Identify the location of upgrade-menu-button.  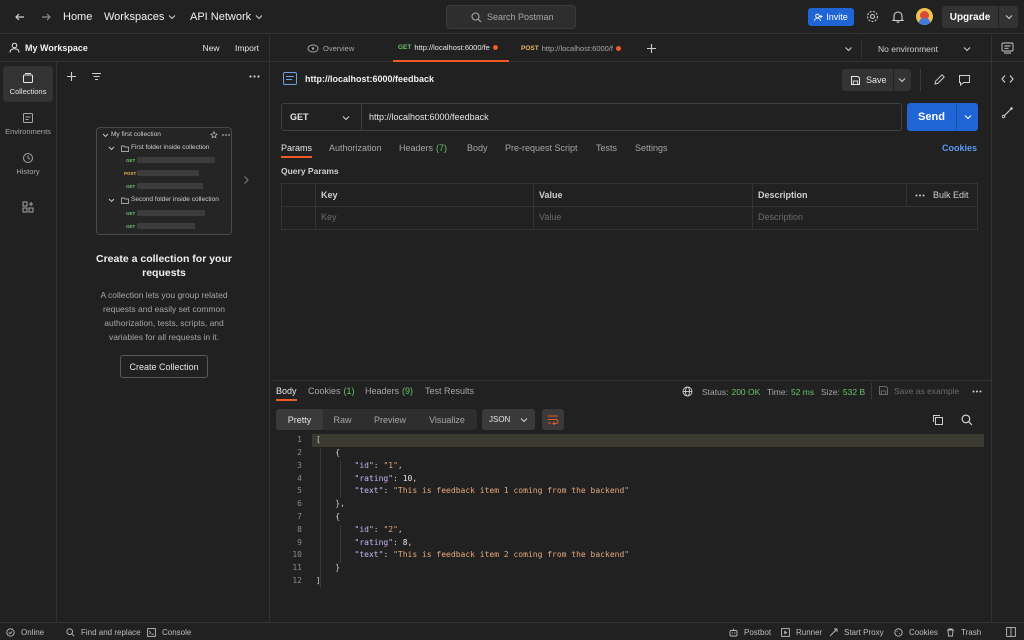
(1008, 17).